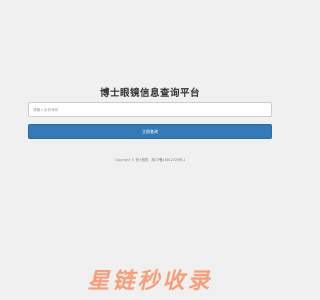 Image resolution: width=320 pixels, height=300 pixels. Describe the element at coordinates (131, 160) in the screenshot. I see `copyright-text: Copyright © 博士眼镜` at that location.